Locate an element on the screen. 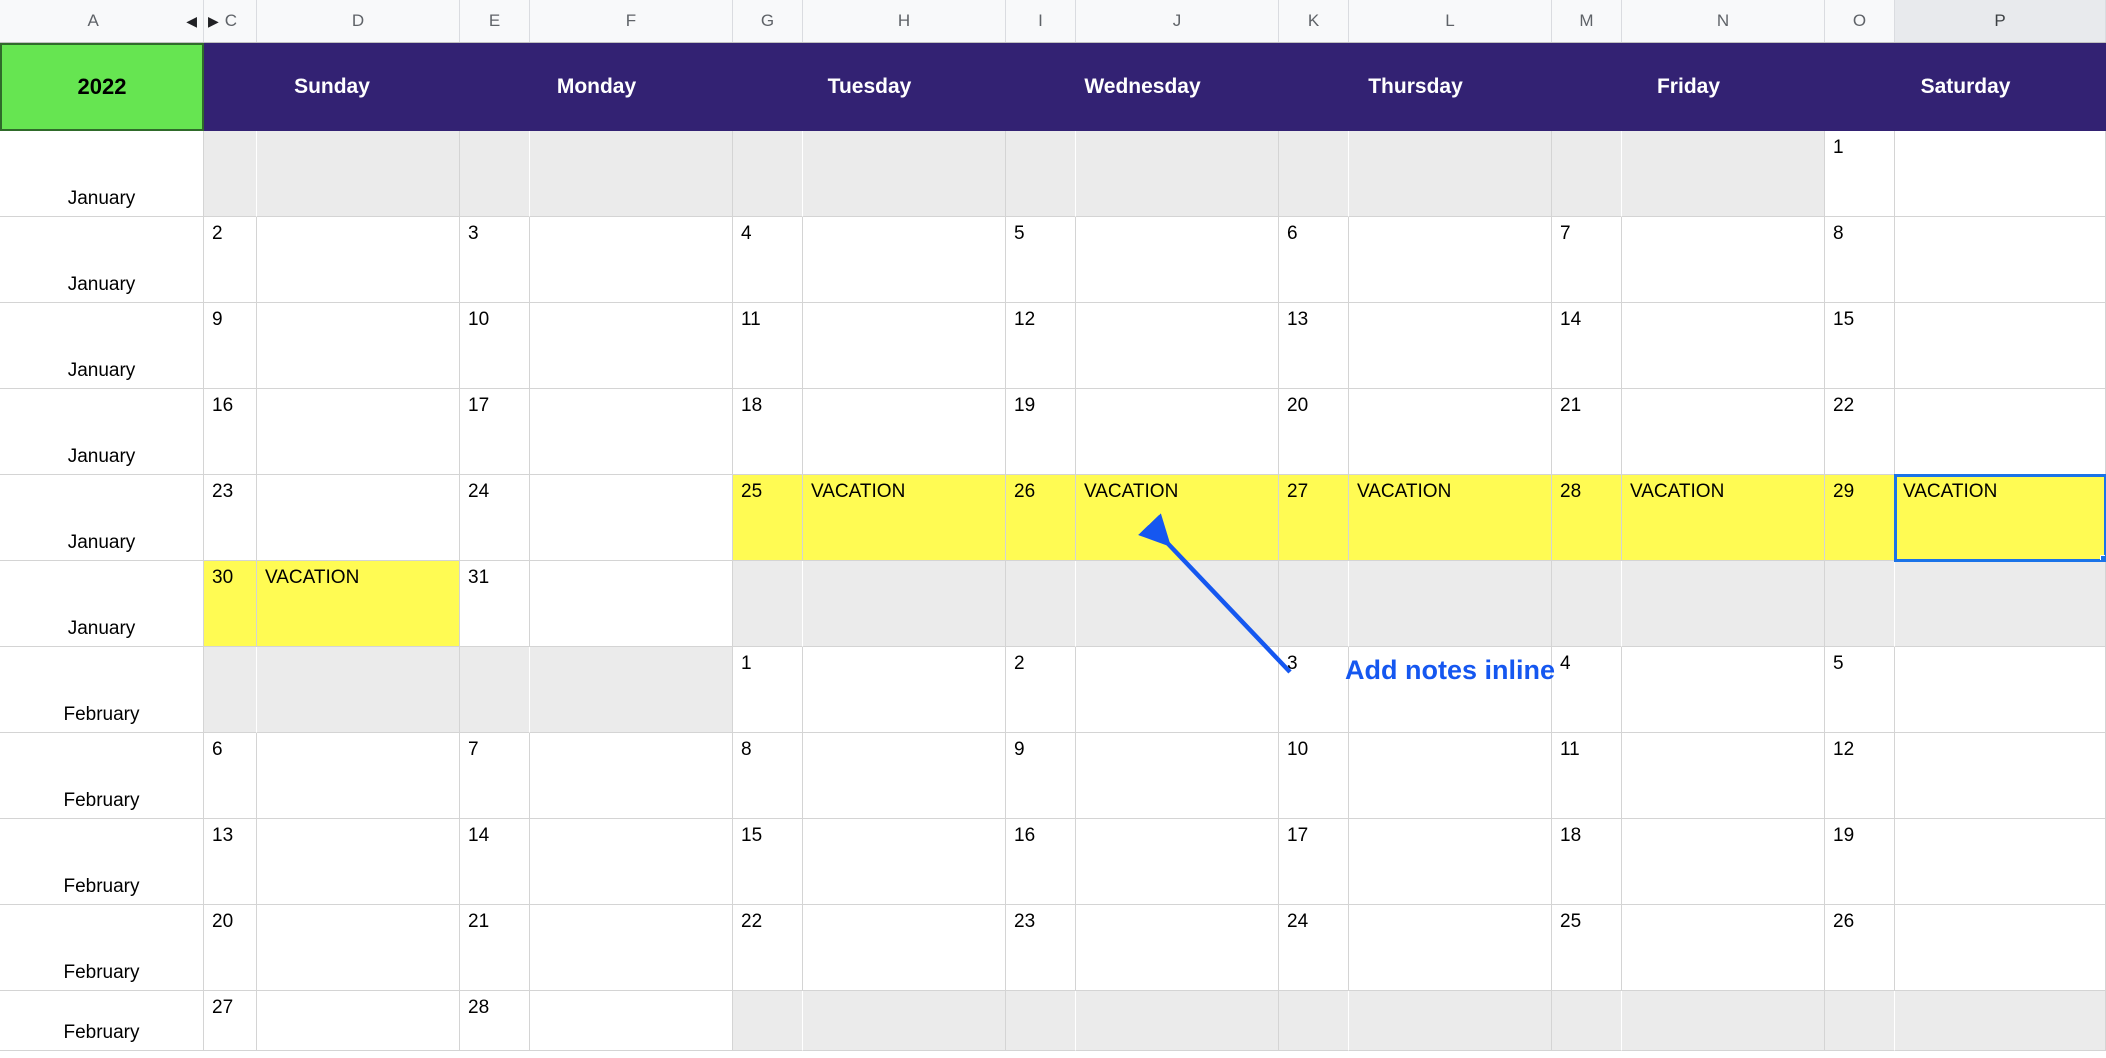  selection-fill-handle is located at coordinates (2102, 557).